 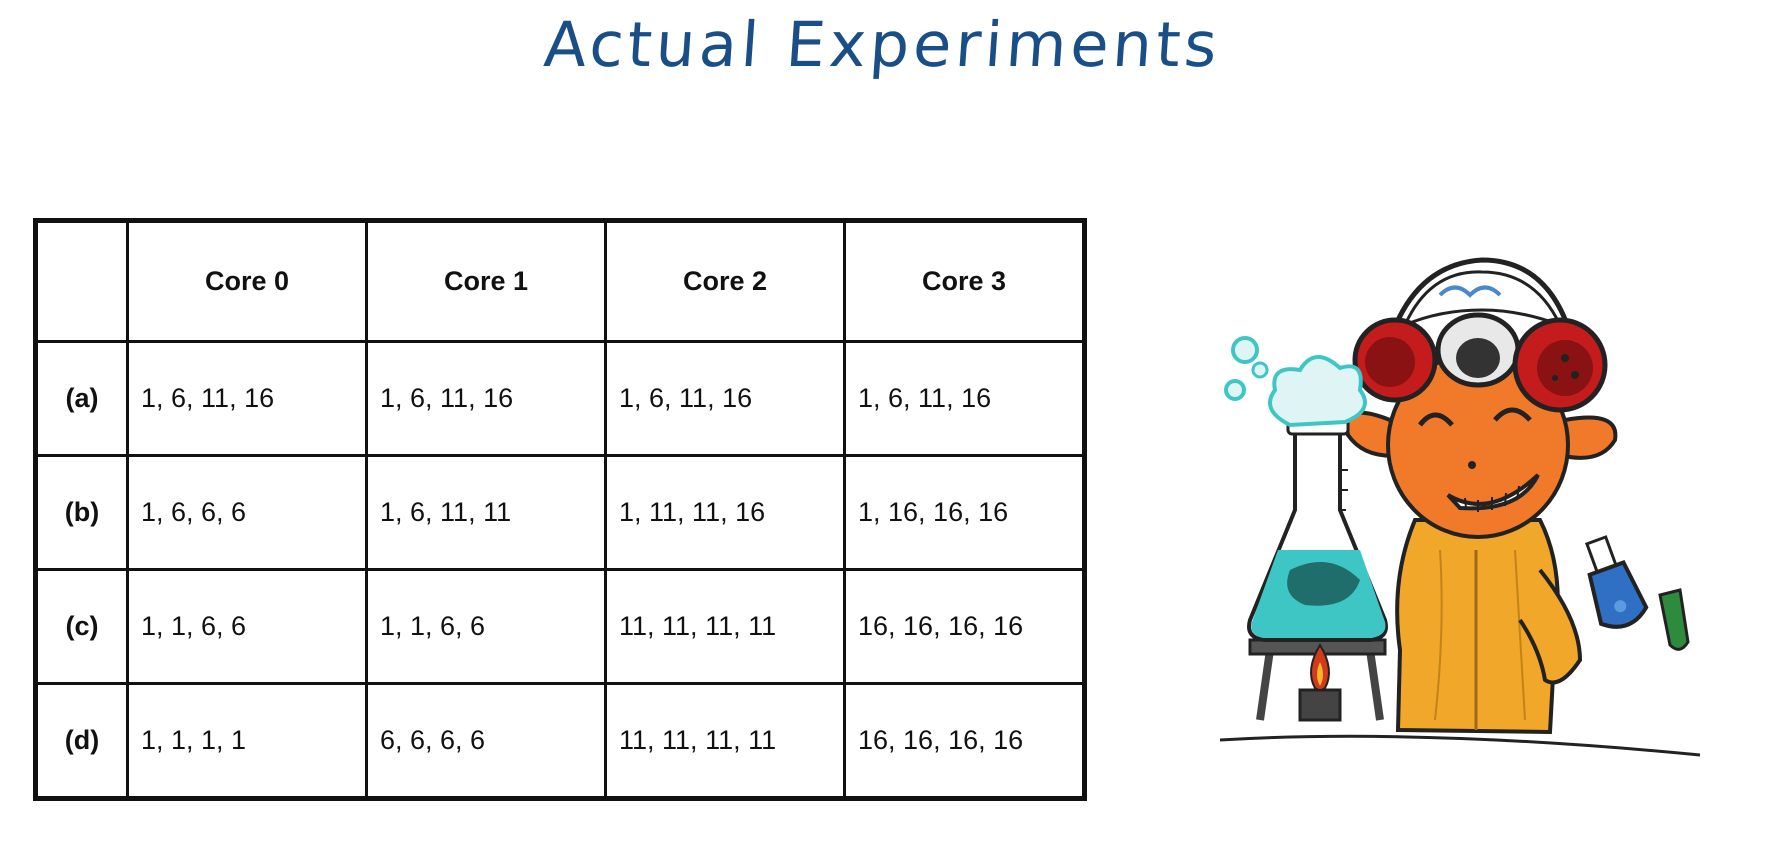 What do you see at coordinates (81, 741) in the screenshot?
I see `row-label: (d)` at bounding box center [81, 741].